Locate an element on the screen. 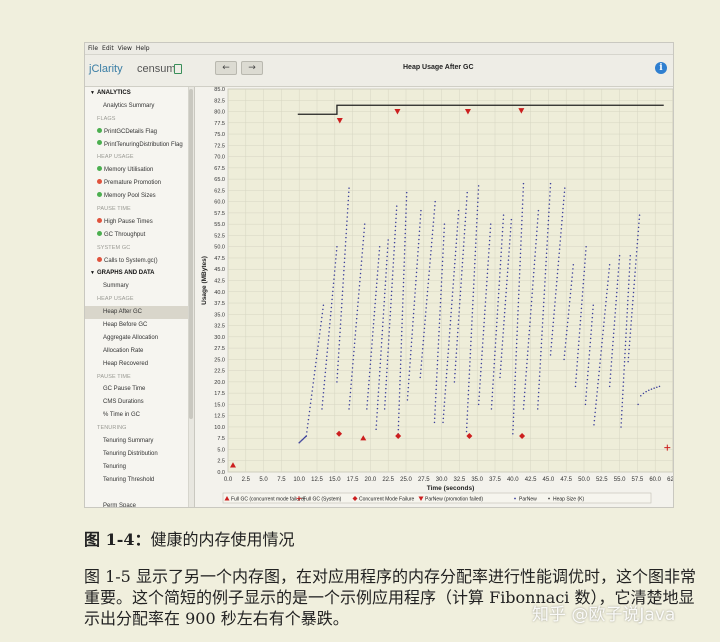 The width and height of the screenshot is (720, 642). sidebar-item: Perm Space is located at coordinates (139, 504).